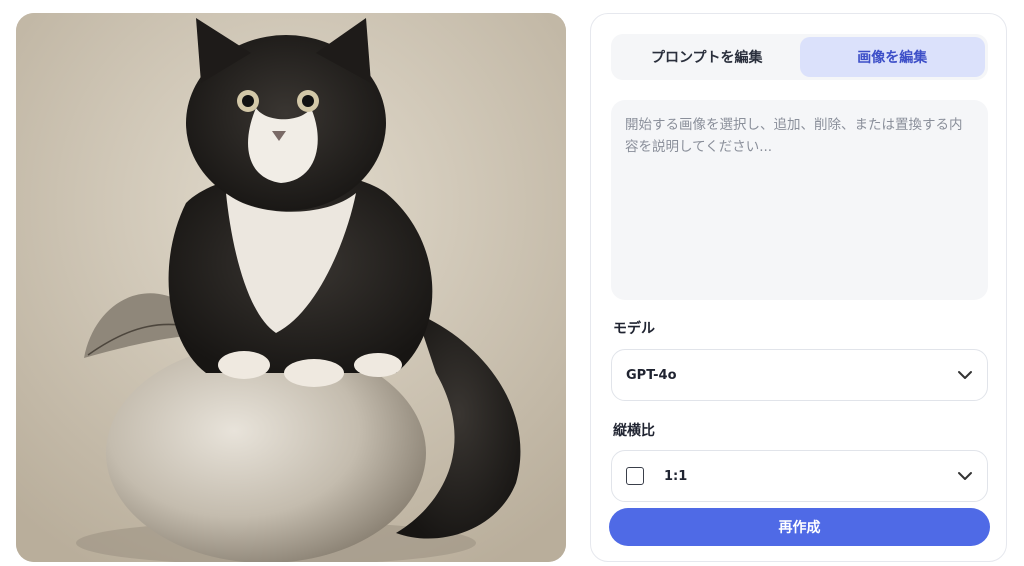 This screenshot has width=1024, height=566. Describe the element at coordinates (799, 375) in the screenshot. I see `model-select: GPT-4o` at that location.